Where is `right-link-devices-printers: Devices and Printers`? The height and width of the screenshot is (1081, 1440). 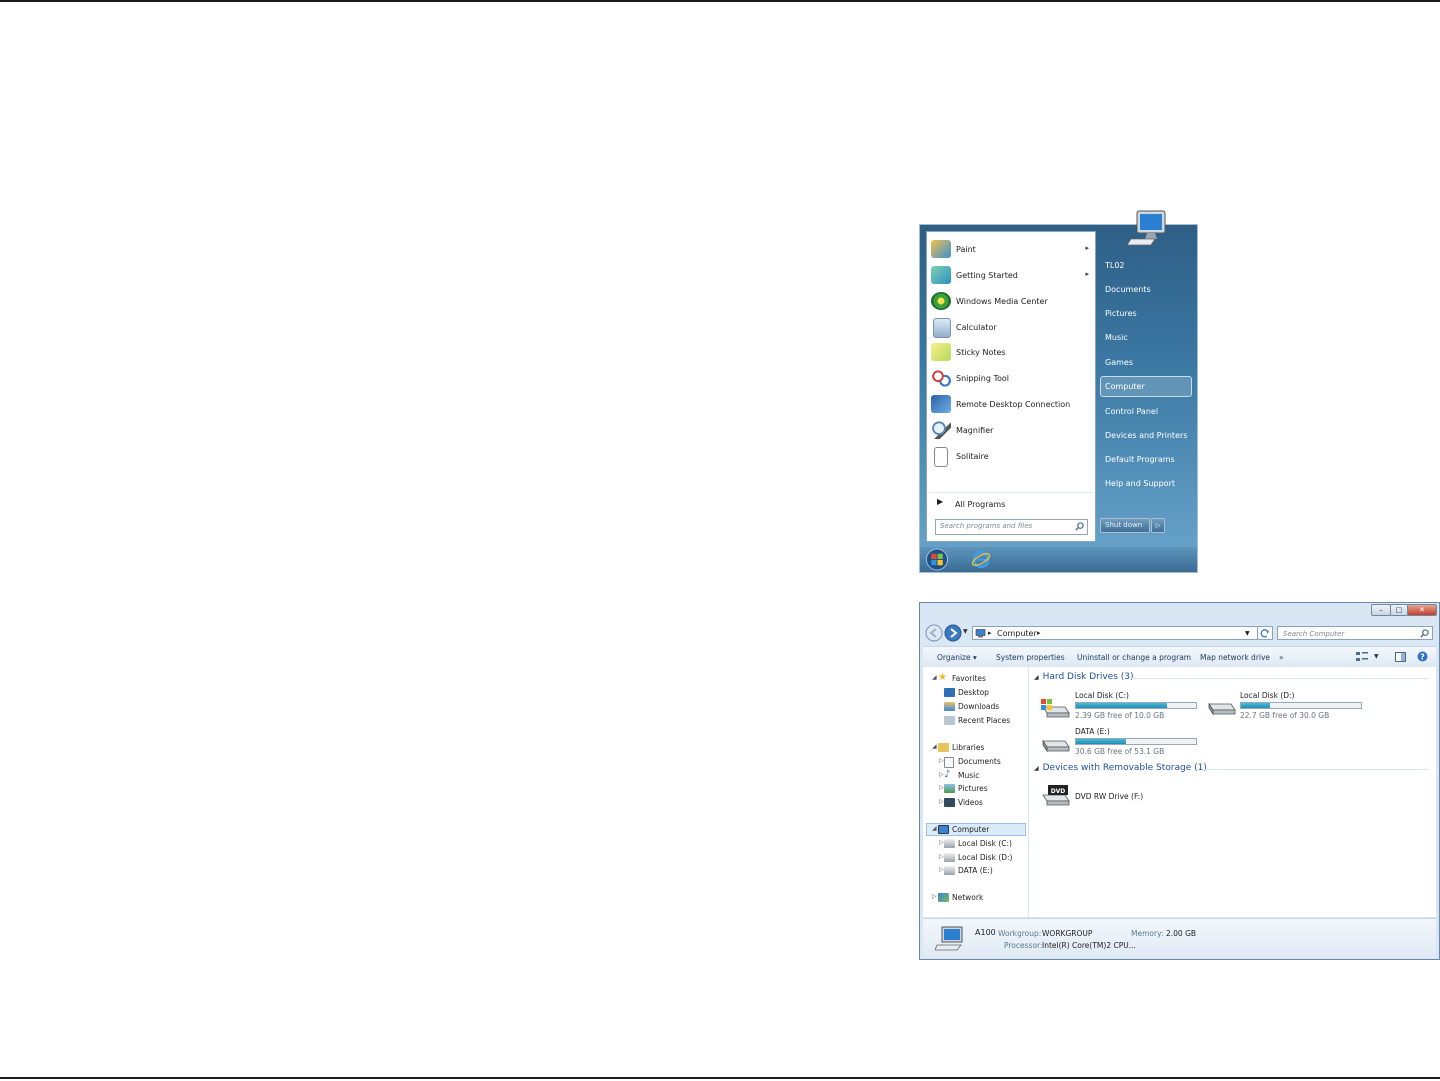
right-link-devices-printers: Devices and Printers is located at coordinates (1146, 435).